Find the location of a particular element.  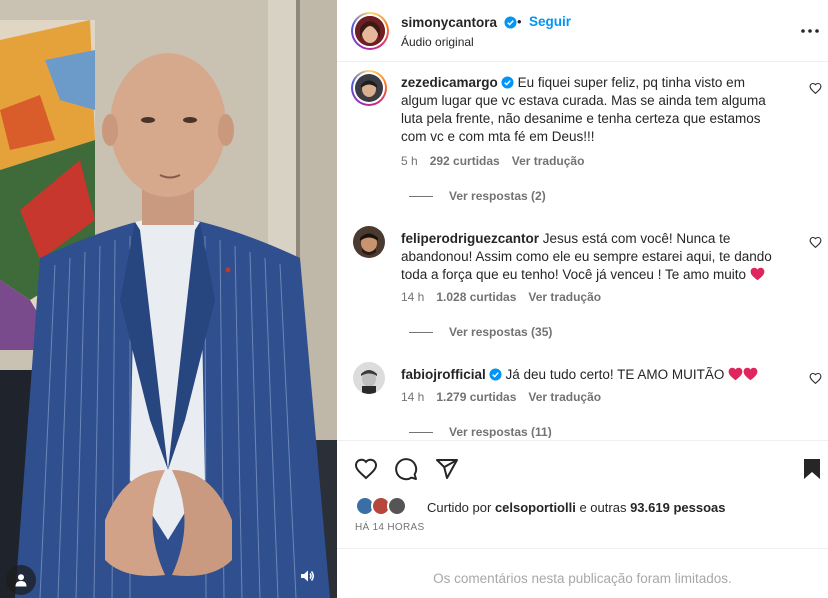

comment-likes: 1.028 curtidas is located at coordinates (476, 297).